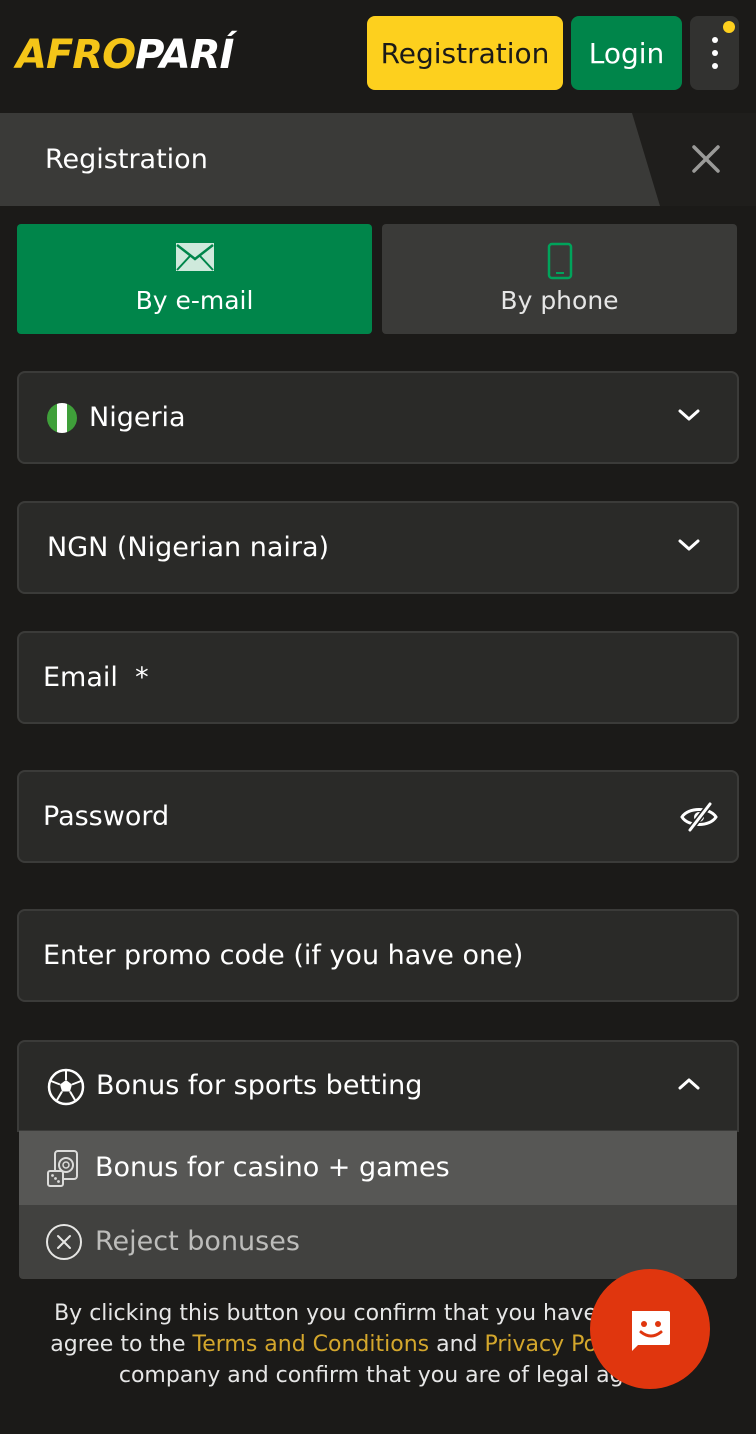 The image size is (756, 1434). Describe the element at coordinates (188, 547) in the screenshot. I see `currency-value: NGN (Nigerian naira)` at that location.